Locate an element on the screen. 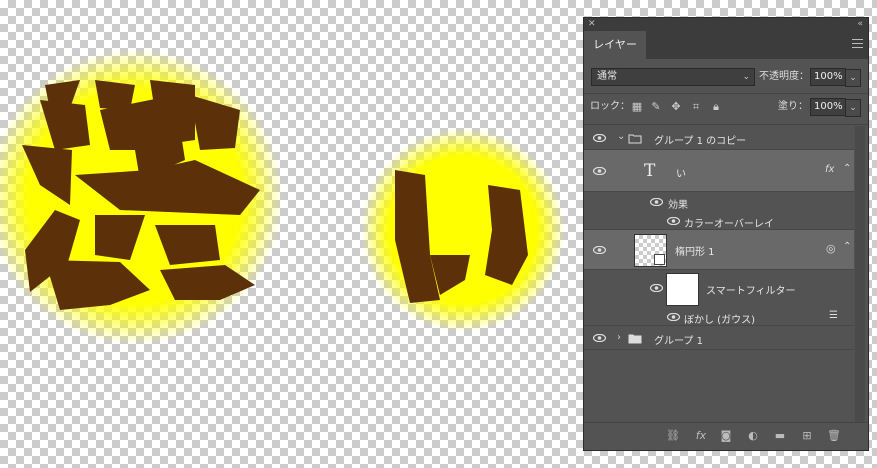 The image size is (877, 468). effects-row: 効果 is located at coordinates (719, 201).